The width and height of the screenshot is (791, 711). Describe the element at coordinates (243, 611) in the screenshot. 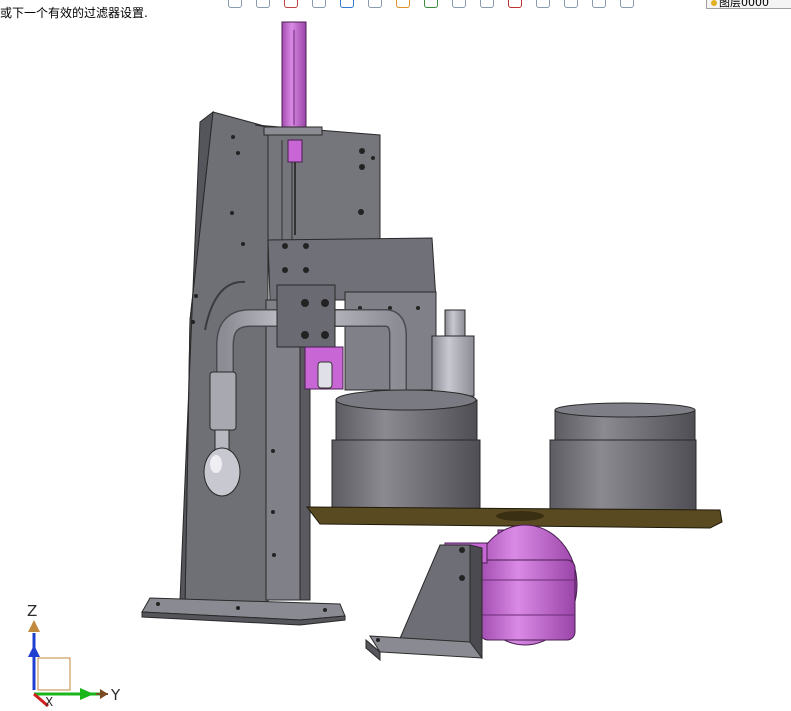

I see `base-plate-left` at that location.